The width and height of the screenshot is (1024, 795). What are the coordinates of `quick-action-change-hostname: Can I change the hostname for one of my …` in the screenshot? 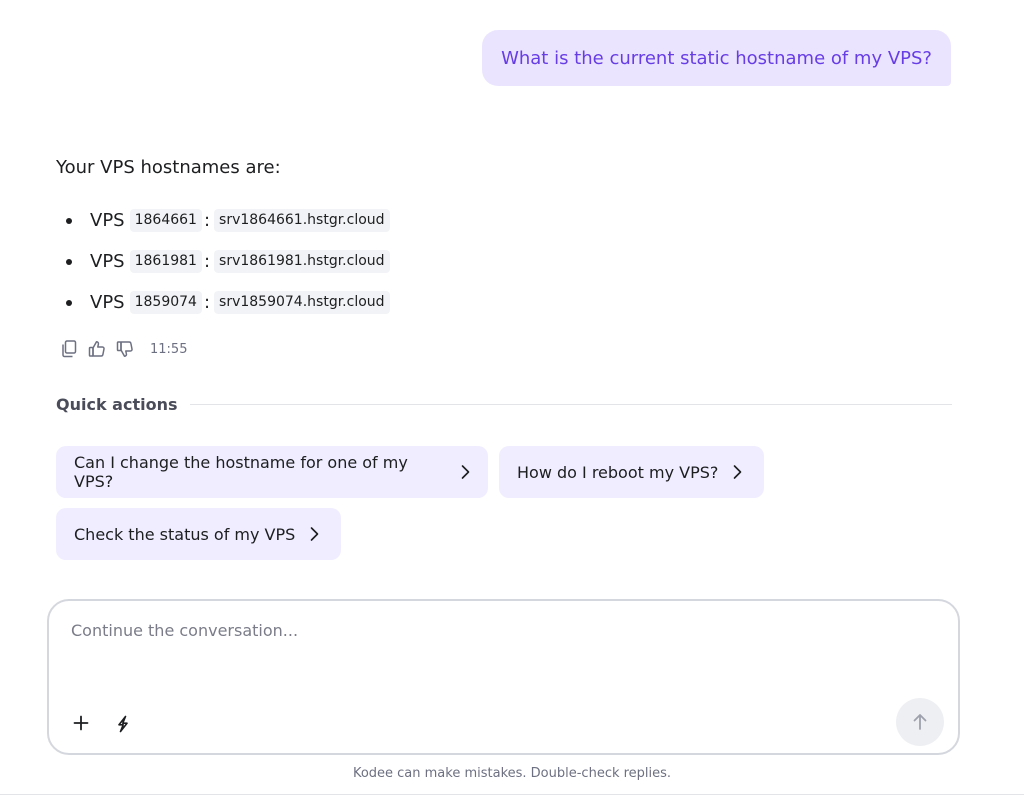 It's located at (272, 472).